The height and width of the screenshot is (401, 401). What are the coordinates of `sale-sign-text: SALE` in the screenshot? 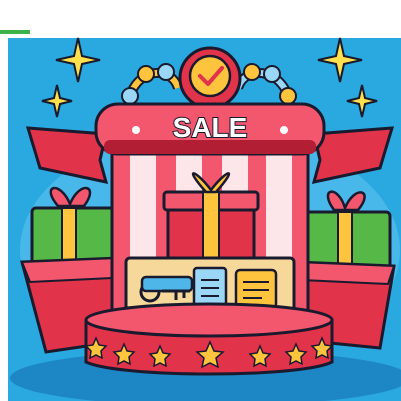 It's located at (210, 127).